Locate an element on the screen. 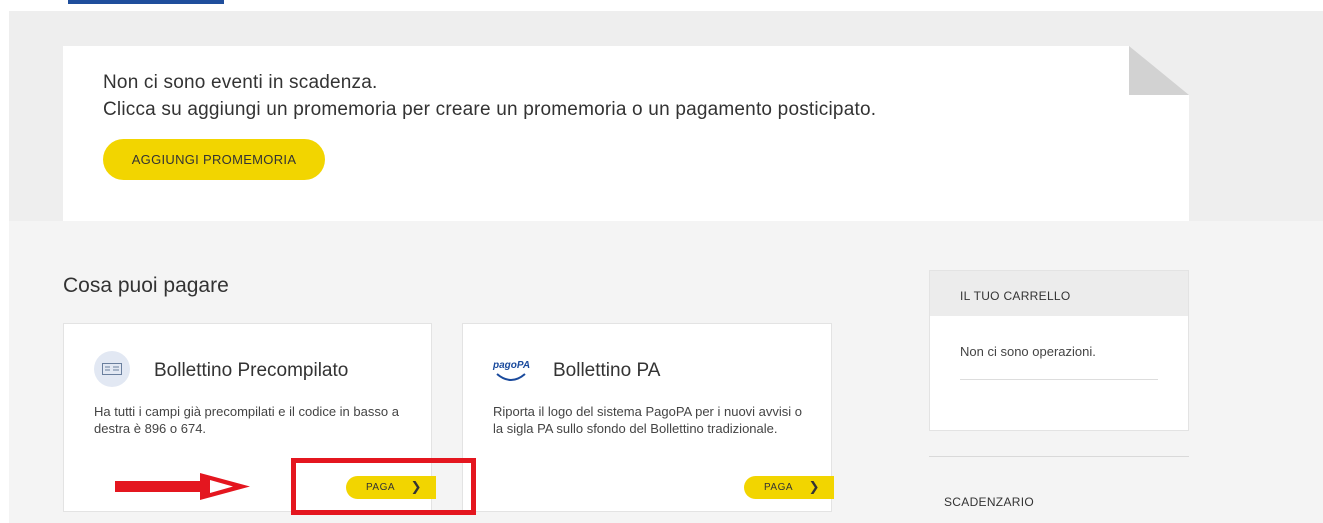  highlight-box is located at coordinates (383, 486).